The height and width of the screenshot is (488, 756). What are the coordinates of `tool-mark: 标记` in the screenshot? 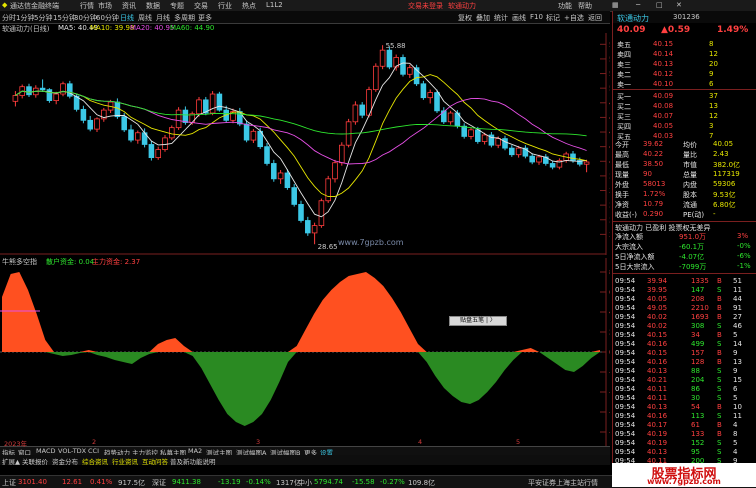 It's located at (553, 18).